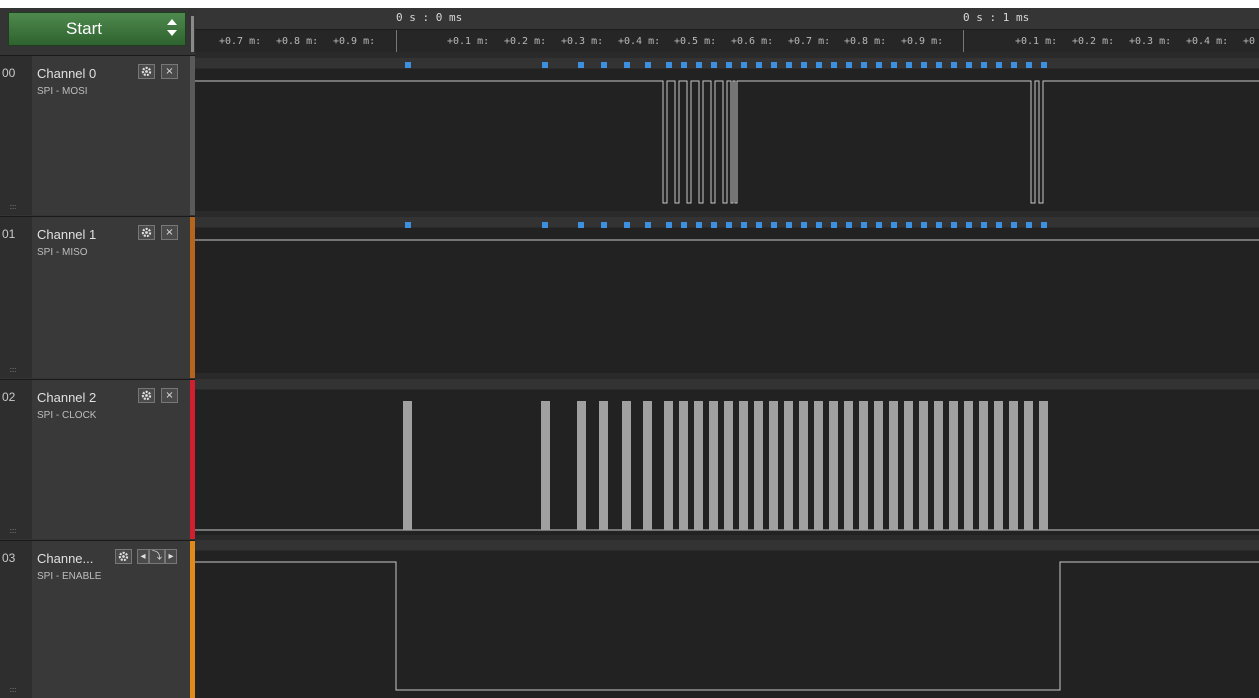 The width and height of the screenshot is (1259, 698). Describe the element at coordinates (171, 556) in the screenshot. I see `next-icon: ▸` at that location.